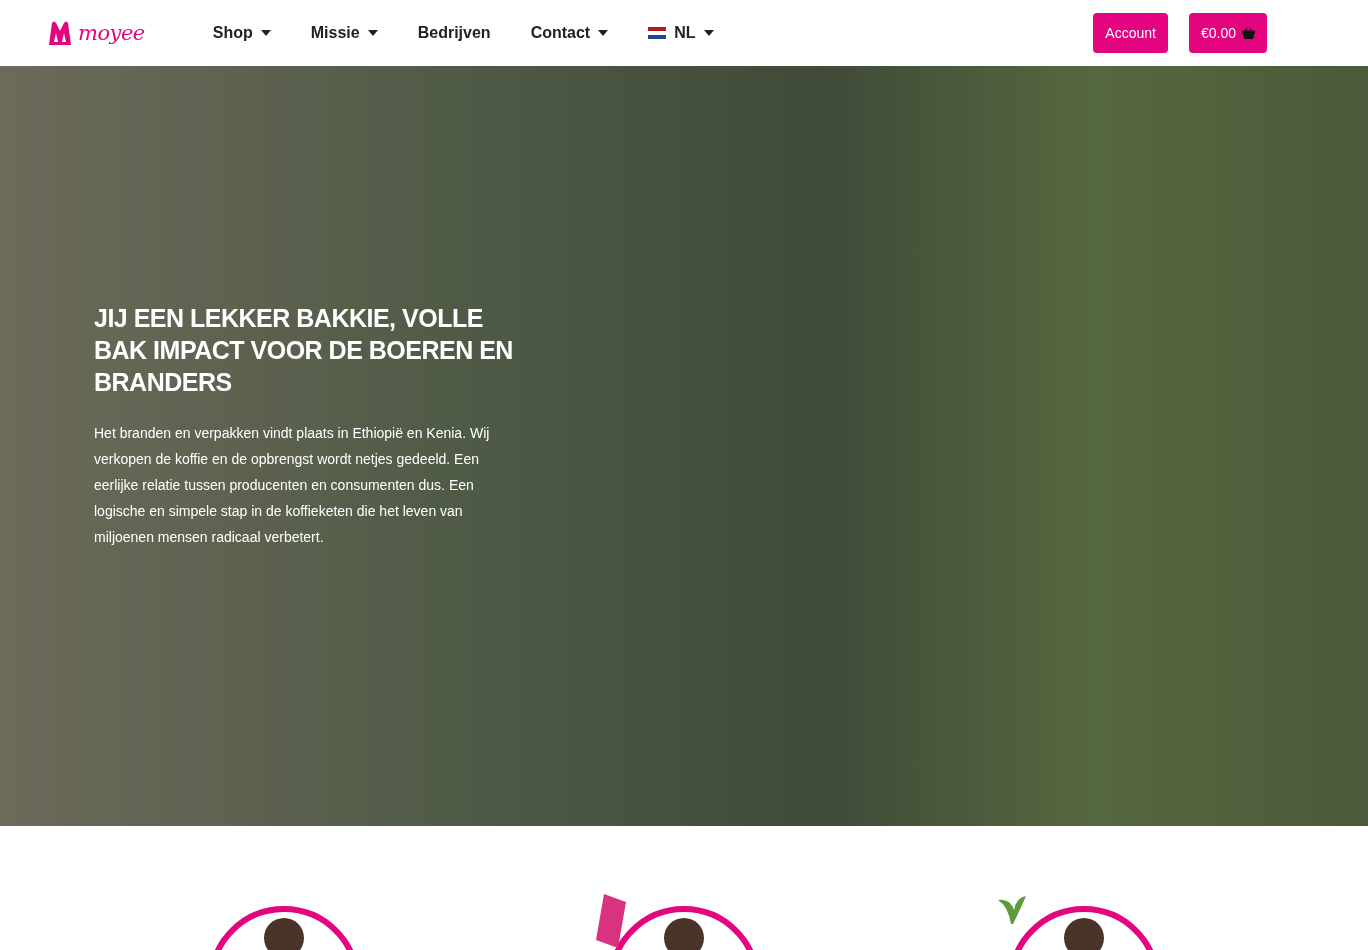 The width and height of the screenshot is (1368, 950). I want to click on nav-link: Missie, so click(344, 33).